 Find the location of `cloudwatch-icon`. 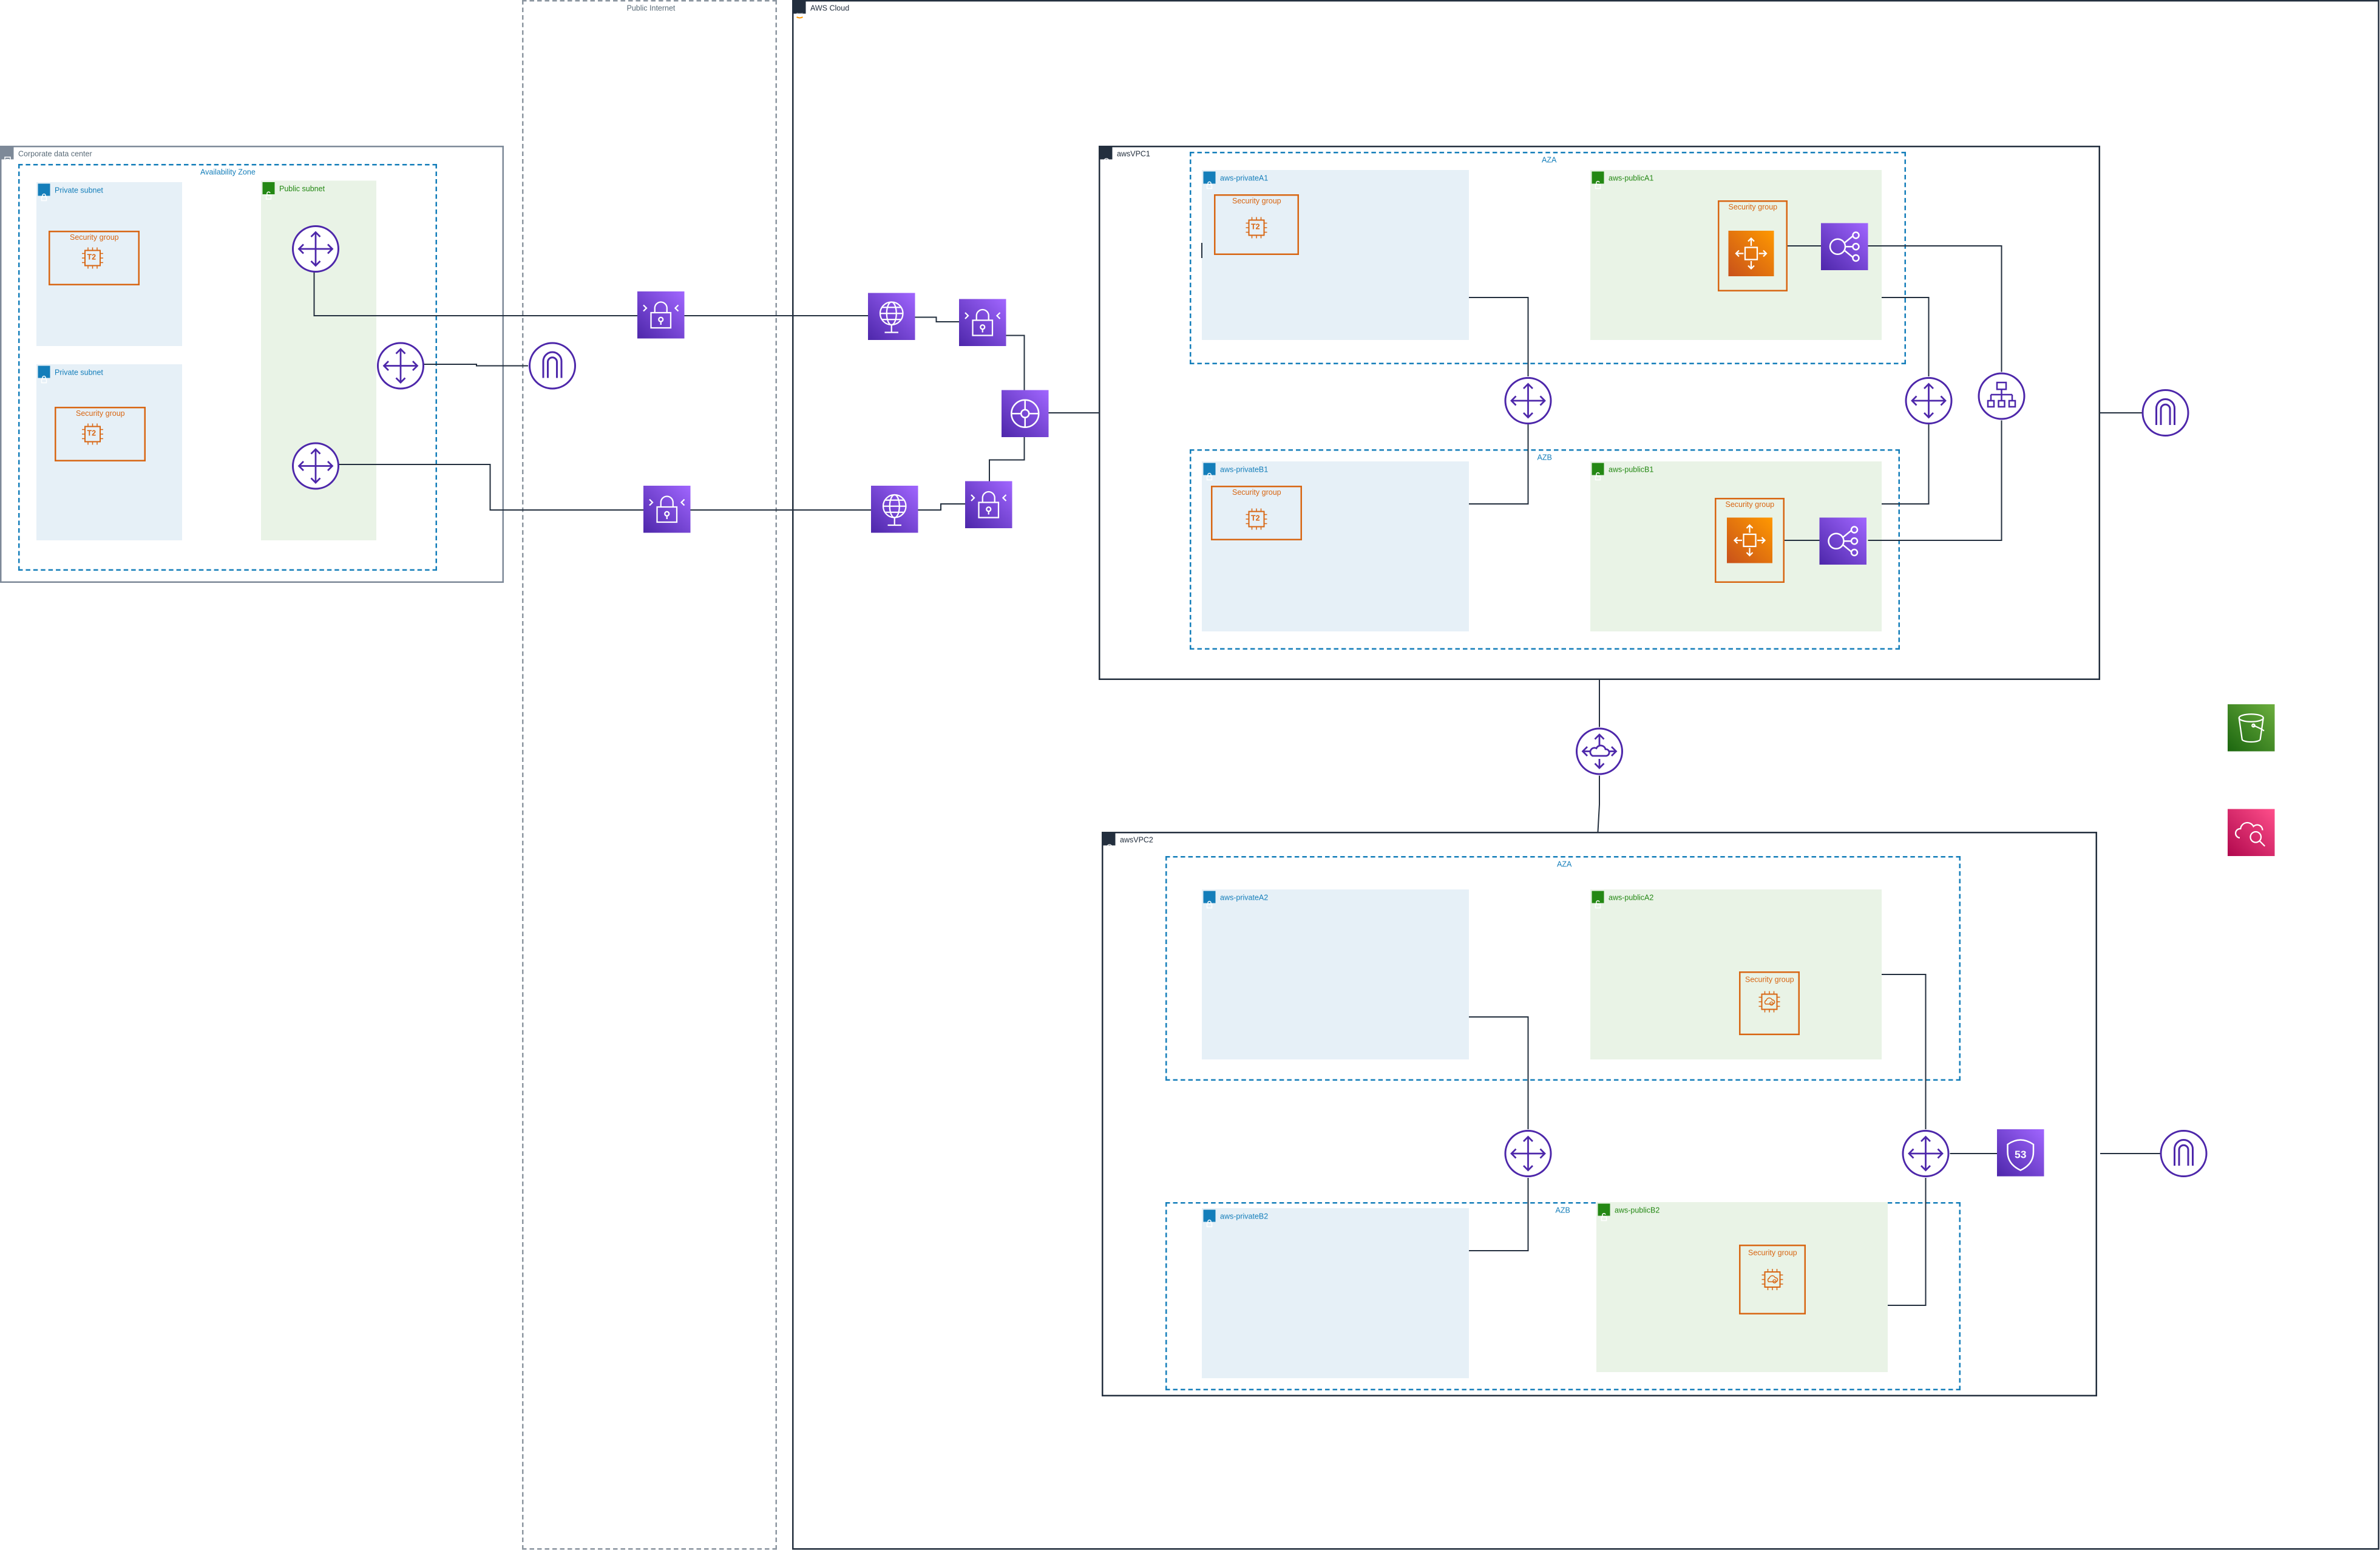

cloudwatch-icon is located at coordinates (2251, 833).